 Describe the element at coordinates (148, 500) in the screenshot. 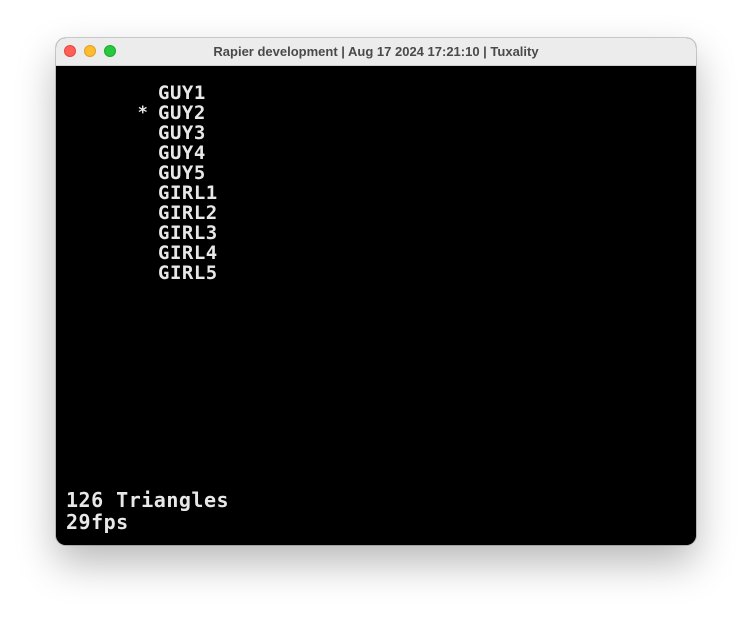

I see `triangle-count: 126 Triangles` at that location.